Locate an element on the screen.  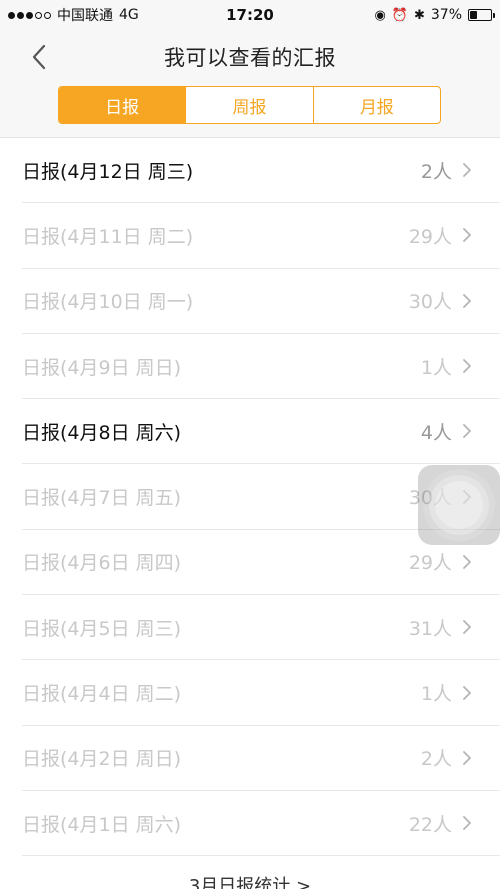
page-title: 我可以查看的汇报 is located at coordinates (250, 58).